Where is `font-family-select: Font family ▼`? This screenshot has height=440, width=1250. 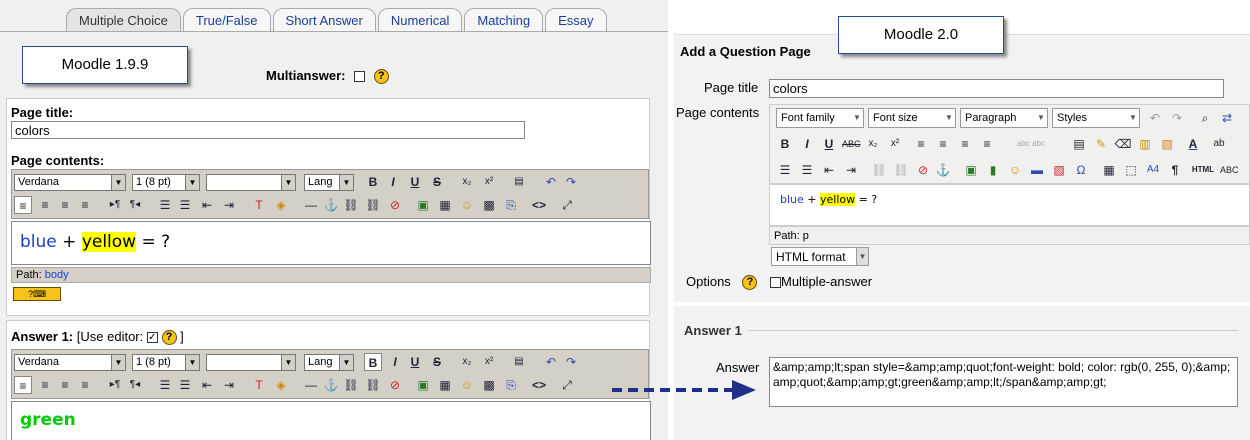
font-family-select: Font family ▼ is located at coordinates (820, 118).